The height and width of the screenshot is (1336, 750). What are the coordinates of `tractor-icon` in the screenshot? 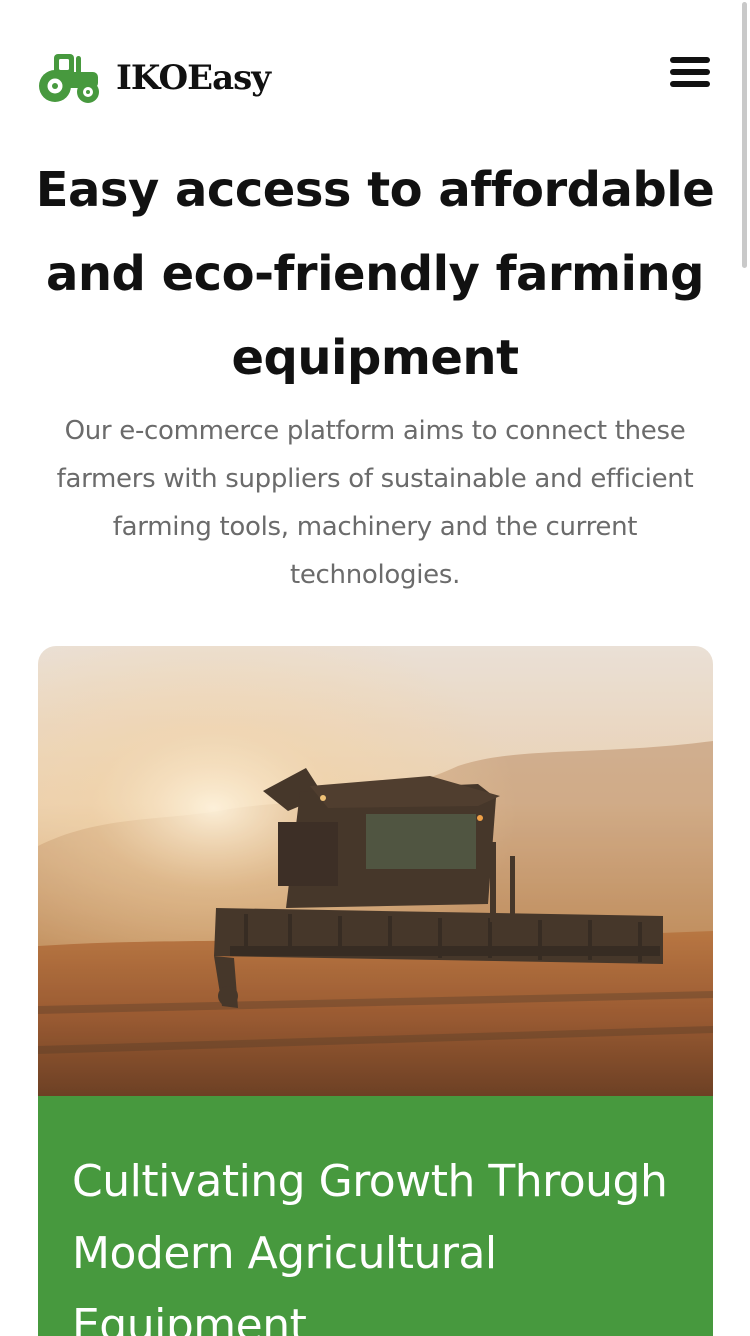 It's located at (69, 78).